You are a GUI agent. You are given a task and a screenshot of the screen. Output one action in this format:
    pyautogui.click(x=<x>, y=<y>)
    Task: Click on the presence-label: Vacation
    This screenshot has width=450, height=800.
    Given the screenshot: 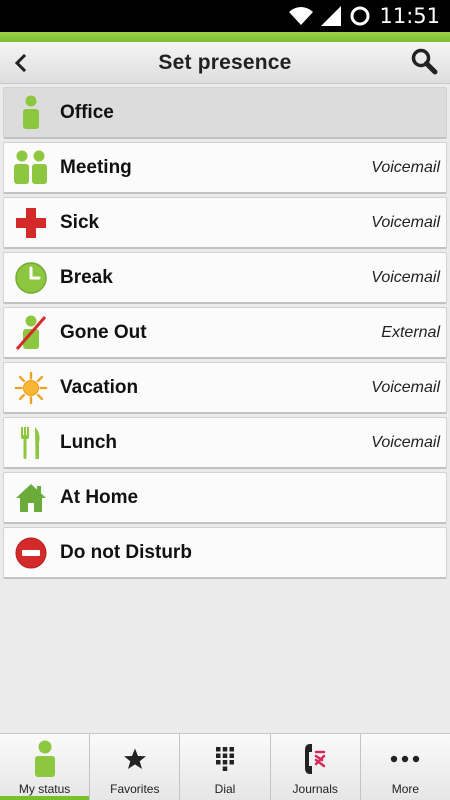 What is the action you would take?
    pyautogui.click(x=99, y=387)
    